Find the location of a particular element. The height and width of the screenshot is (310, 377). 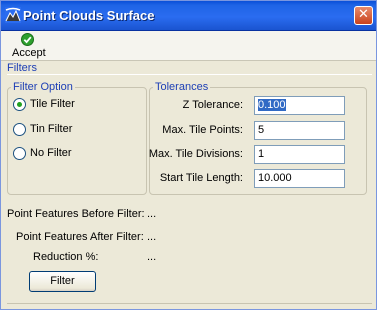

close-icon: ✕ is located at coordinates (363, 14).